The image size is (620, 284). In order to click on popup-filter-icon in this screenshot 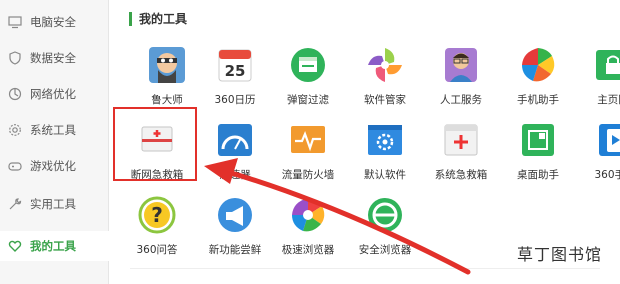, I will do `click(308, 65)`.